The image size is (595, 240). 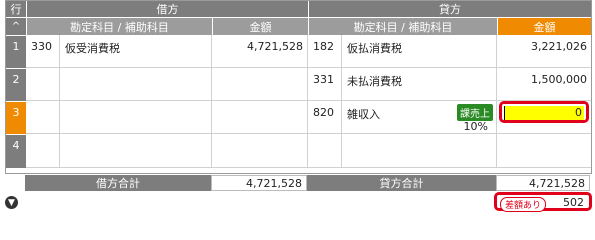 I want to click on credit-amount-cell-active: 0, so click(x=544, y=117).